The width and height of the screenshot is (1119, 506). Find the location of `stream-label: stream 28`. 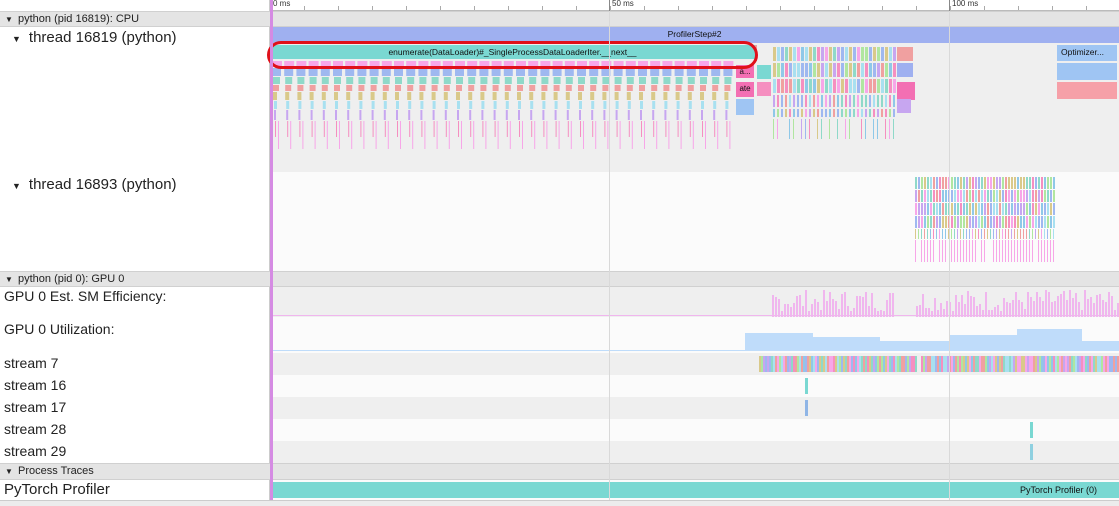

stream-label: stream 28 is located at coordinates (135, 429).